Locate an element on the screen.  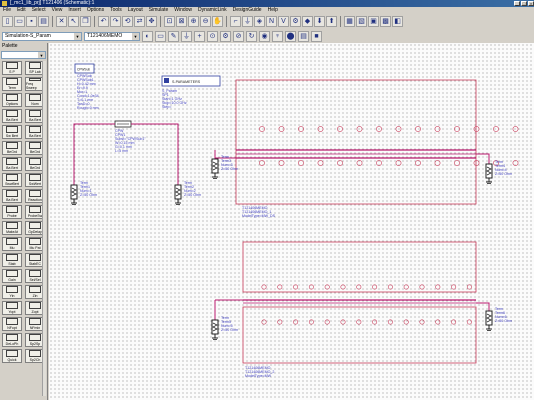
select-arrow-icon: ↖ is located at coordinates (73, 21).